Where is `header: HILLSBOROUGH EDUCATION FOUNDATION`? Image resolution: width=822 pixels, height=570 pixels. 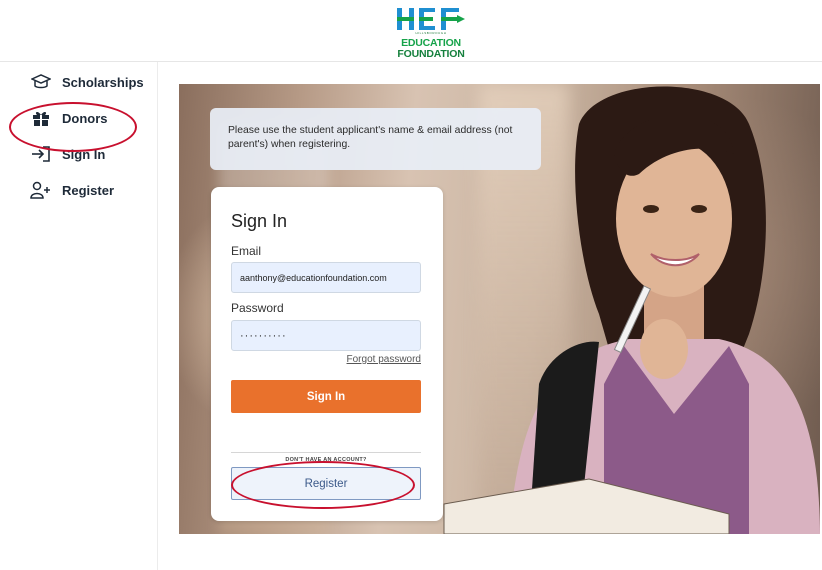 header: HILLSBOROUGH EDUCATION FOUNDATION is located at coordinates (411, 31).